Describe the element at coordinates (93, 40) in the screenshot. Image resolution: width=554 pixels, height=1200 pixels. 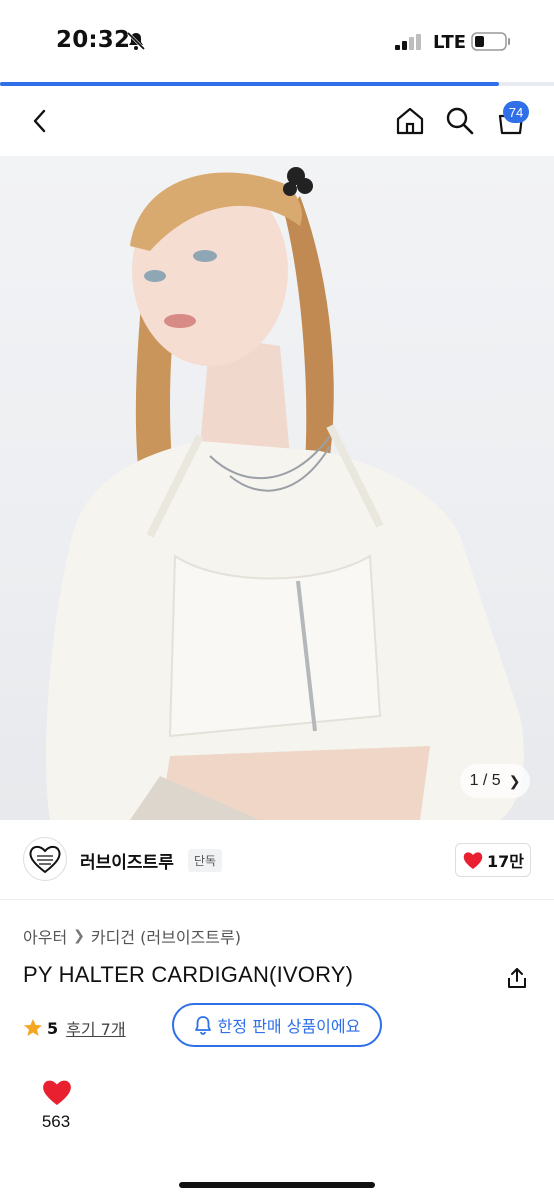
I see `status-time: 20:32` at that location.